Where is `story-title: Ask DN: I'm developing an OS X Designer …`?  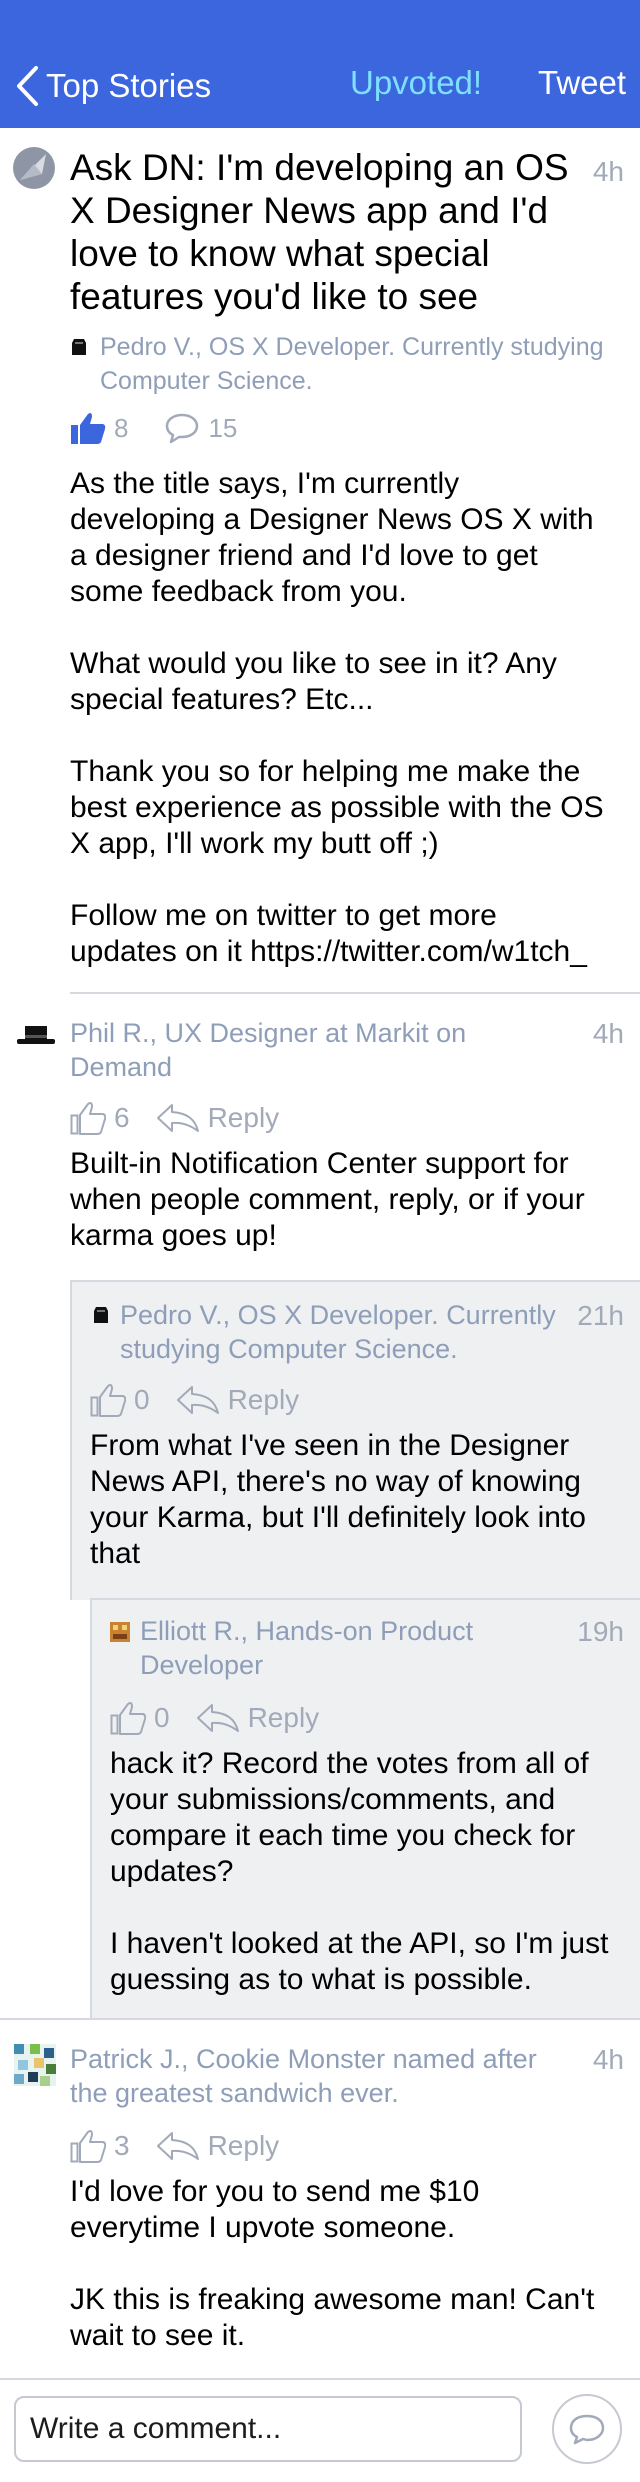
story-title: Ask DN: I'm developing an OS X Designer … is located at coordinates (325, 232).